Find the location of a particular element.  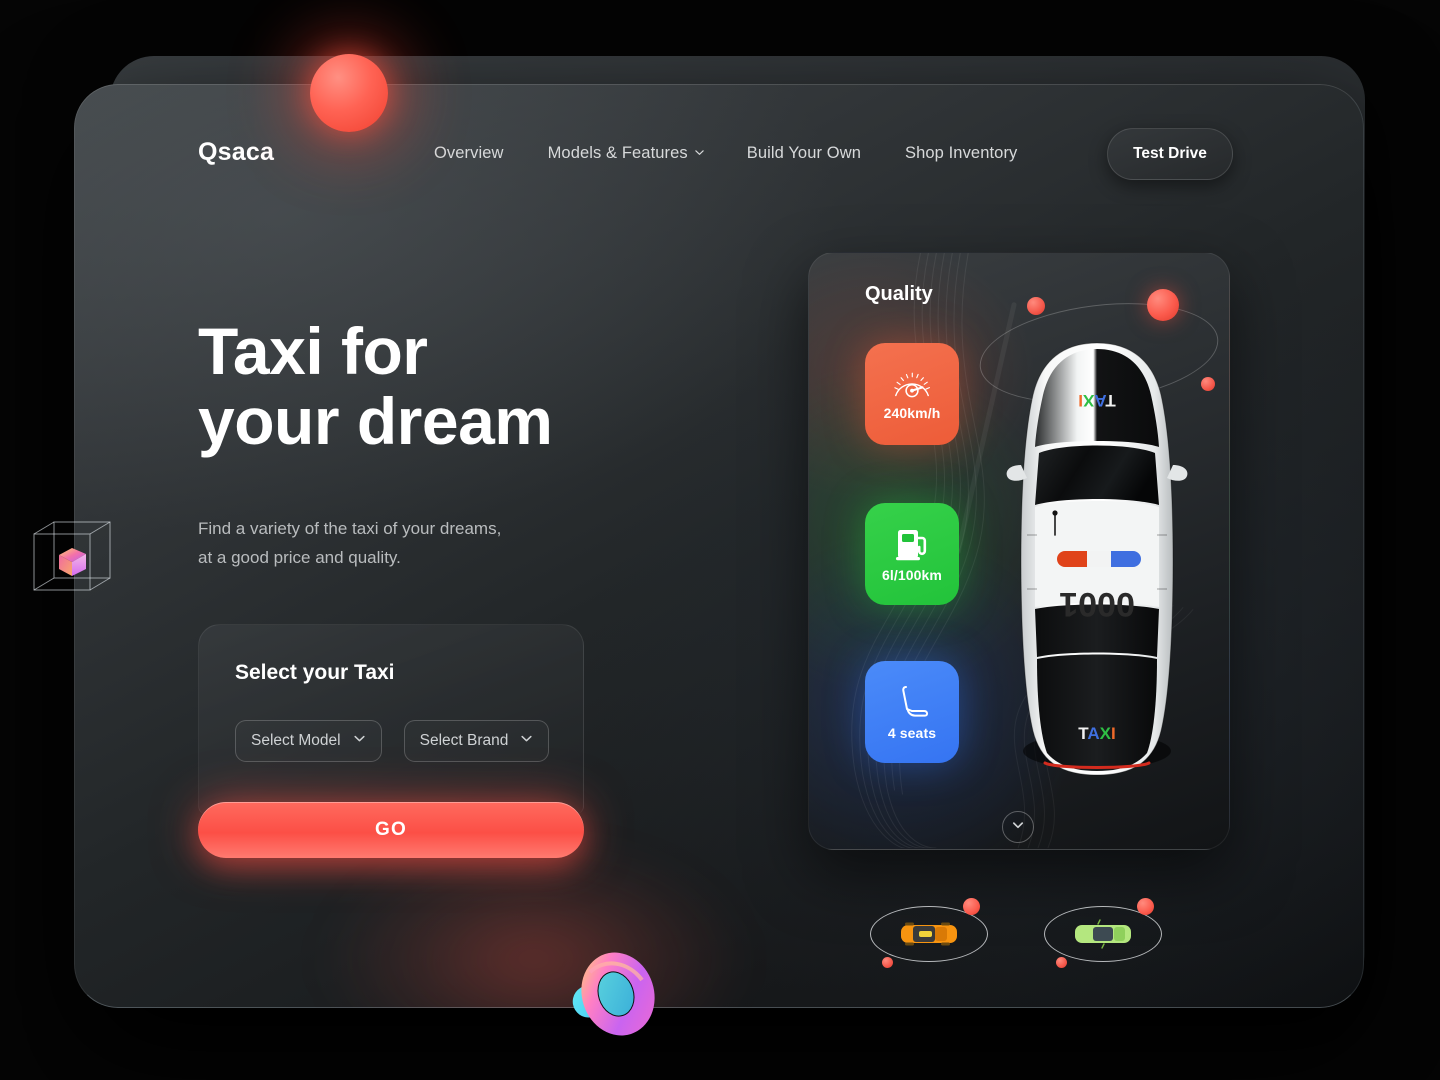

taxi-car-illustration: 0001 TAXI TAXI is located at coordinates (1097, 559).